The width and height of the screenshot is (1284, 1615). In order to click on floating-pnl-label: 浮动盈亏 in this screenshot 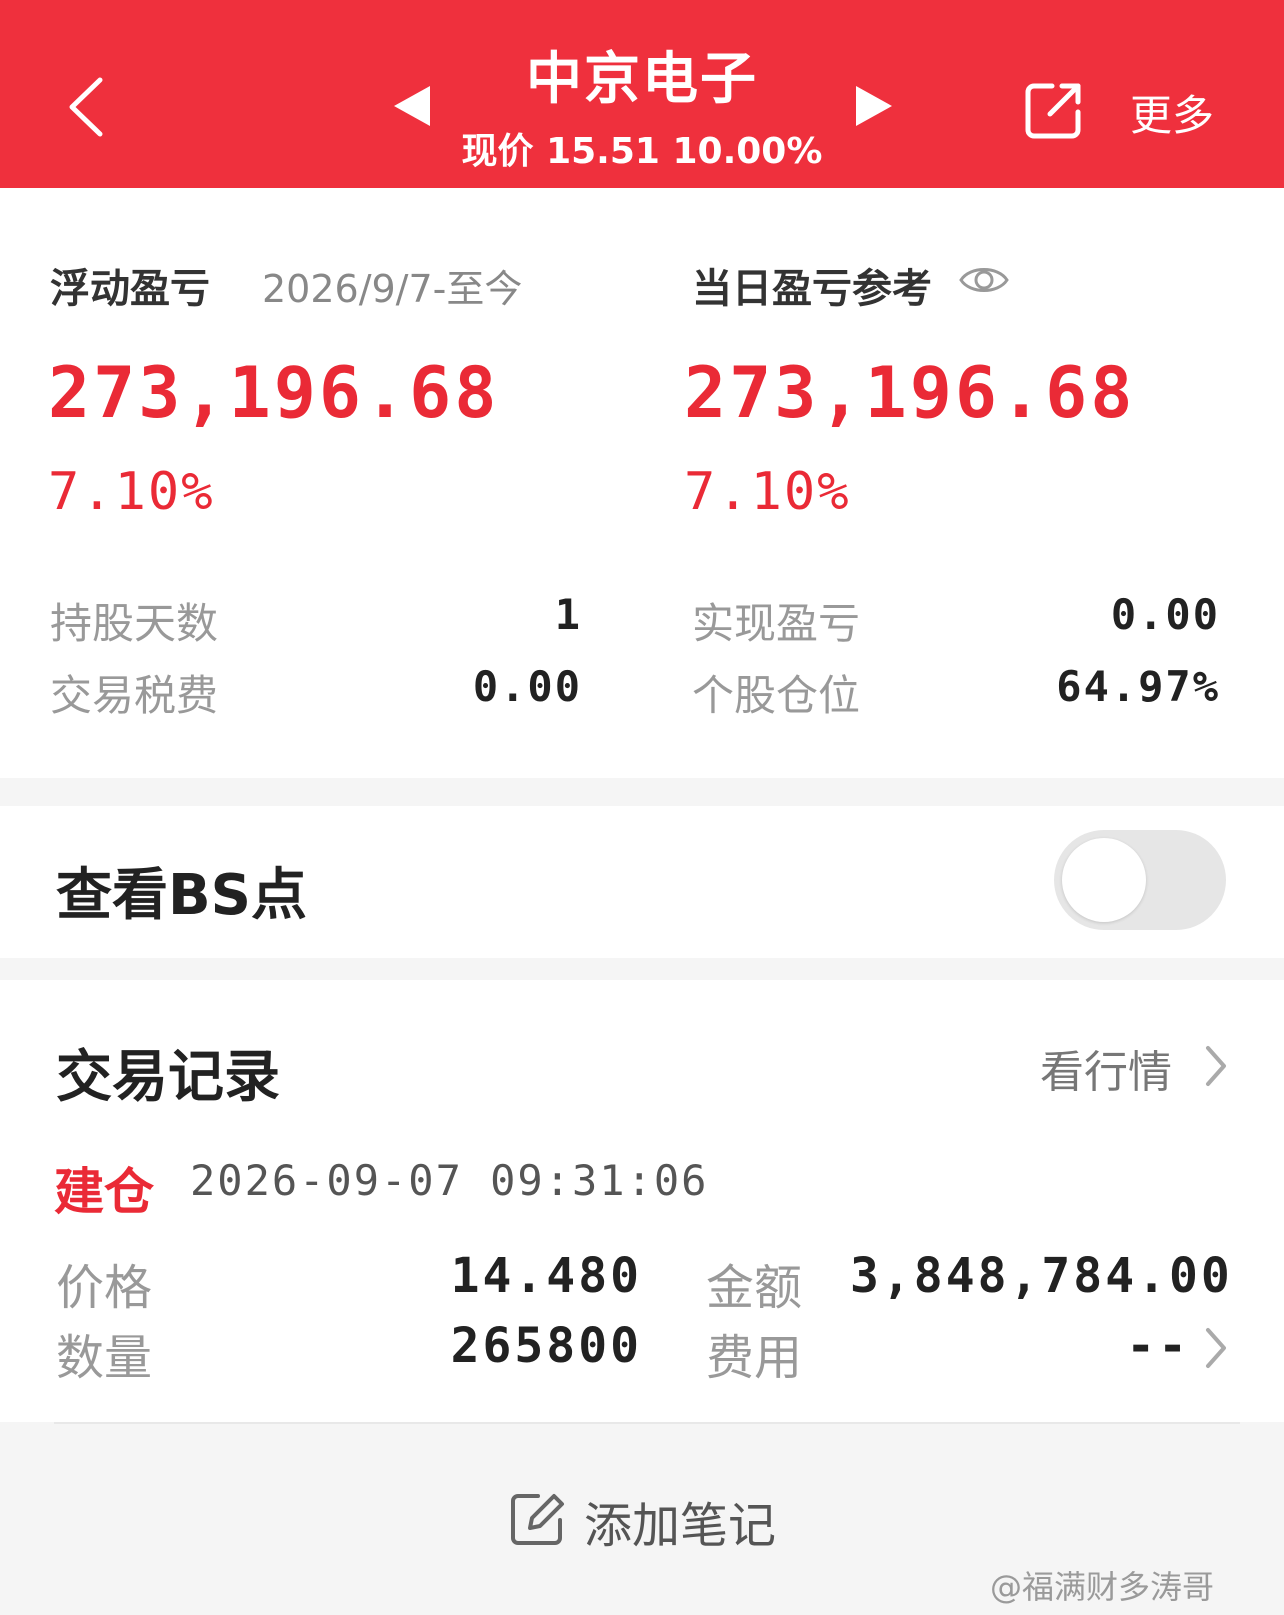, I will do `click(130, 289)`.